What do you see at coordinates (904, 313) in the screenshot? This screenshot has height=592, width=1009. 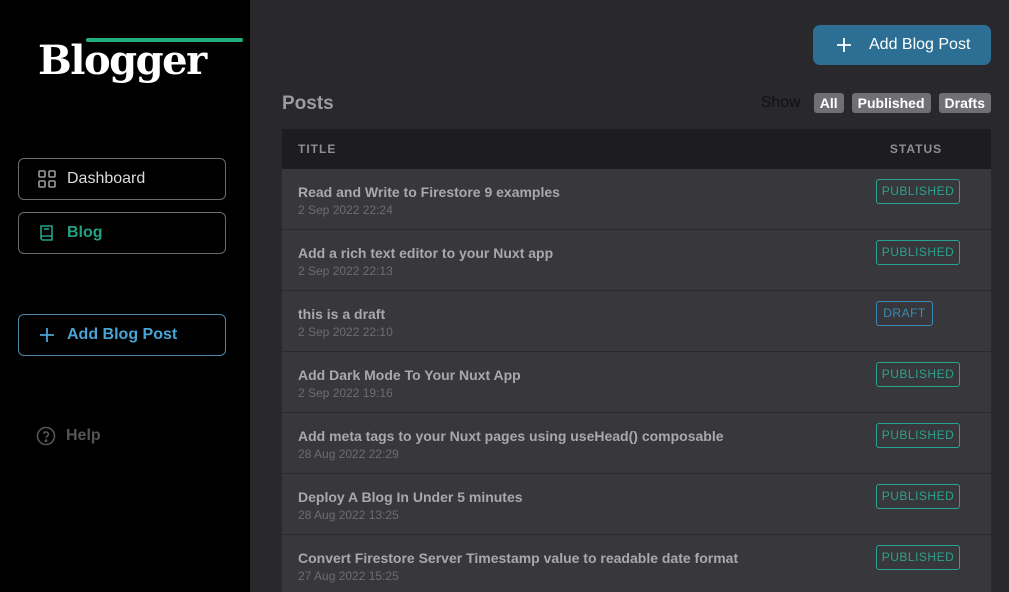 I see `status-badge: DRAFT` at bounding box center [904, 313].